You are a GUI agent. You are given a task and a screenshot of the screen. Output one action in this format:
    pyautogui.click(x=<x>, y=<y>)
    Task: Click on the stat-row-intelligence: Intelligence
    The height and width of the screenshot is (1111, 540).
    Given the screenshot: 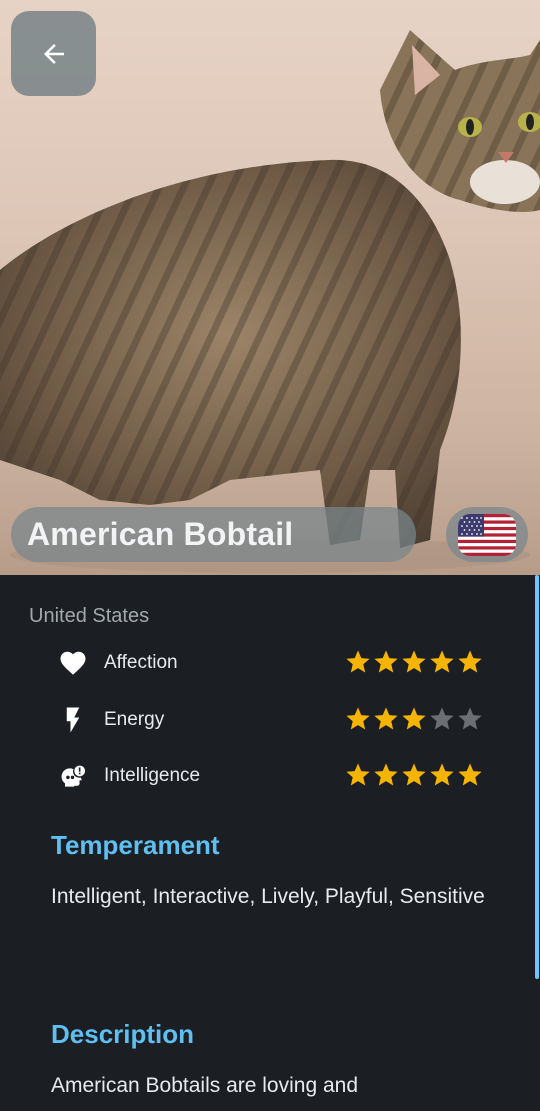 What is the action you would take?
    pyautogui.click(x=272, y=776)
    